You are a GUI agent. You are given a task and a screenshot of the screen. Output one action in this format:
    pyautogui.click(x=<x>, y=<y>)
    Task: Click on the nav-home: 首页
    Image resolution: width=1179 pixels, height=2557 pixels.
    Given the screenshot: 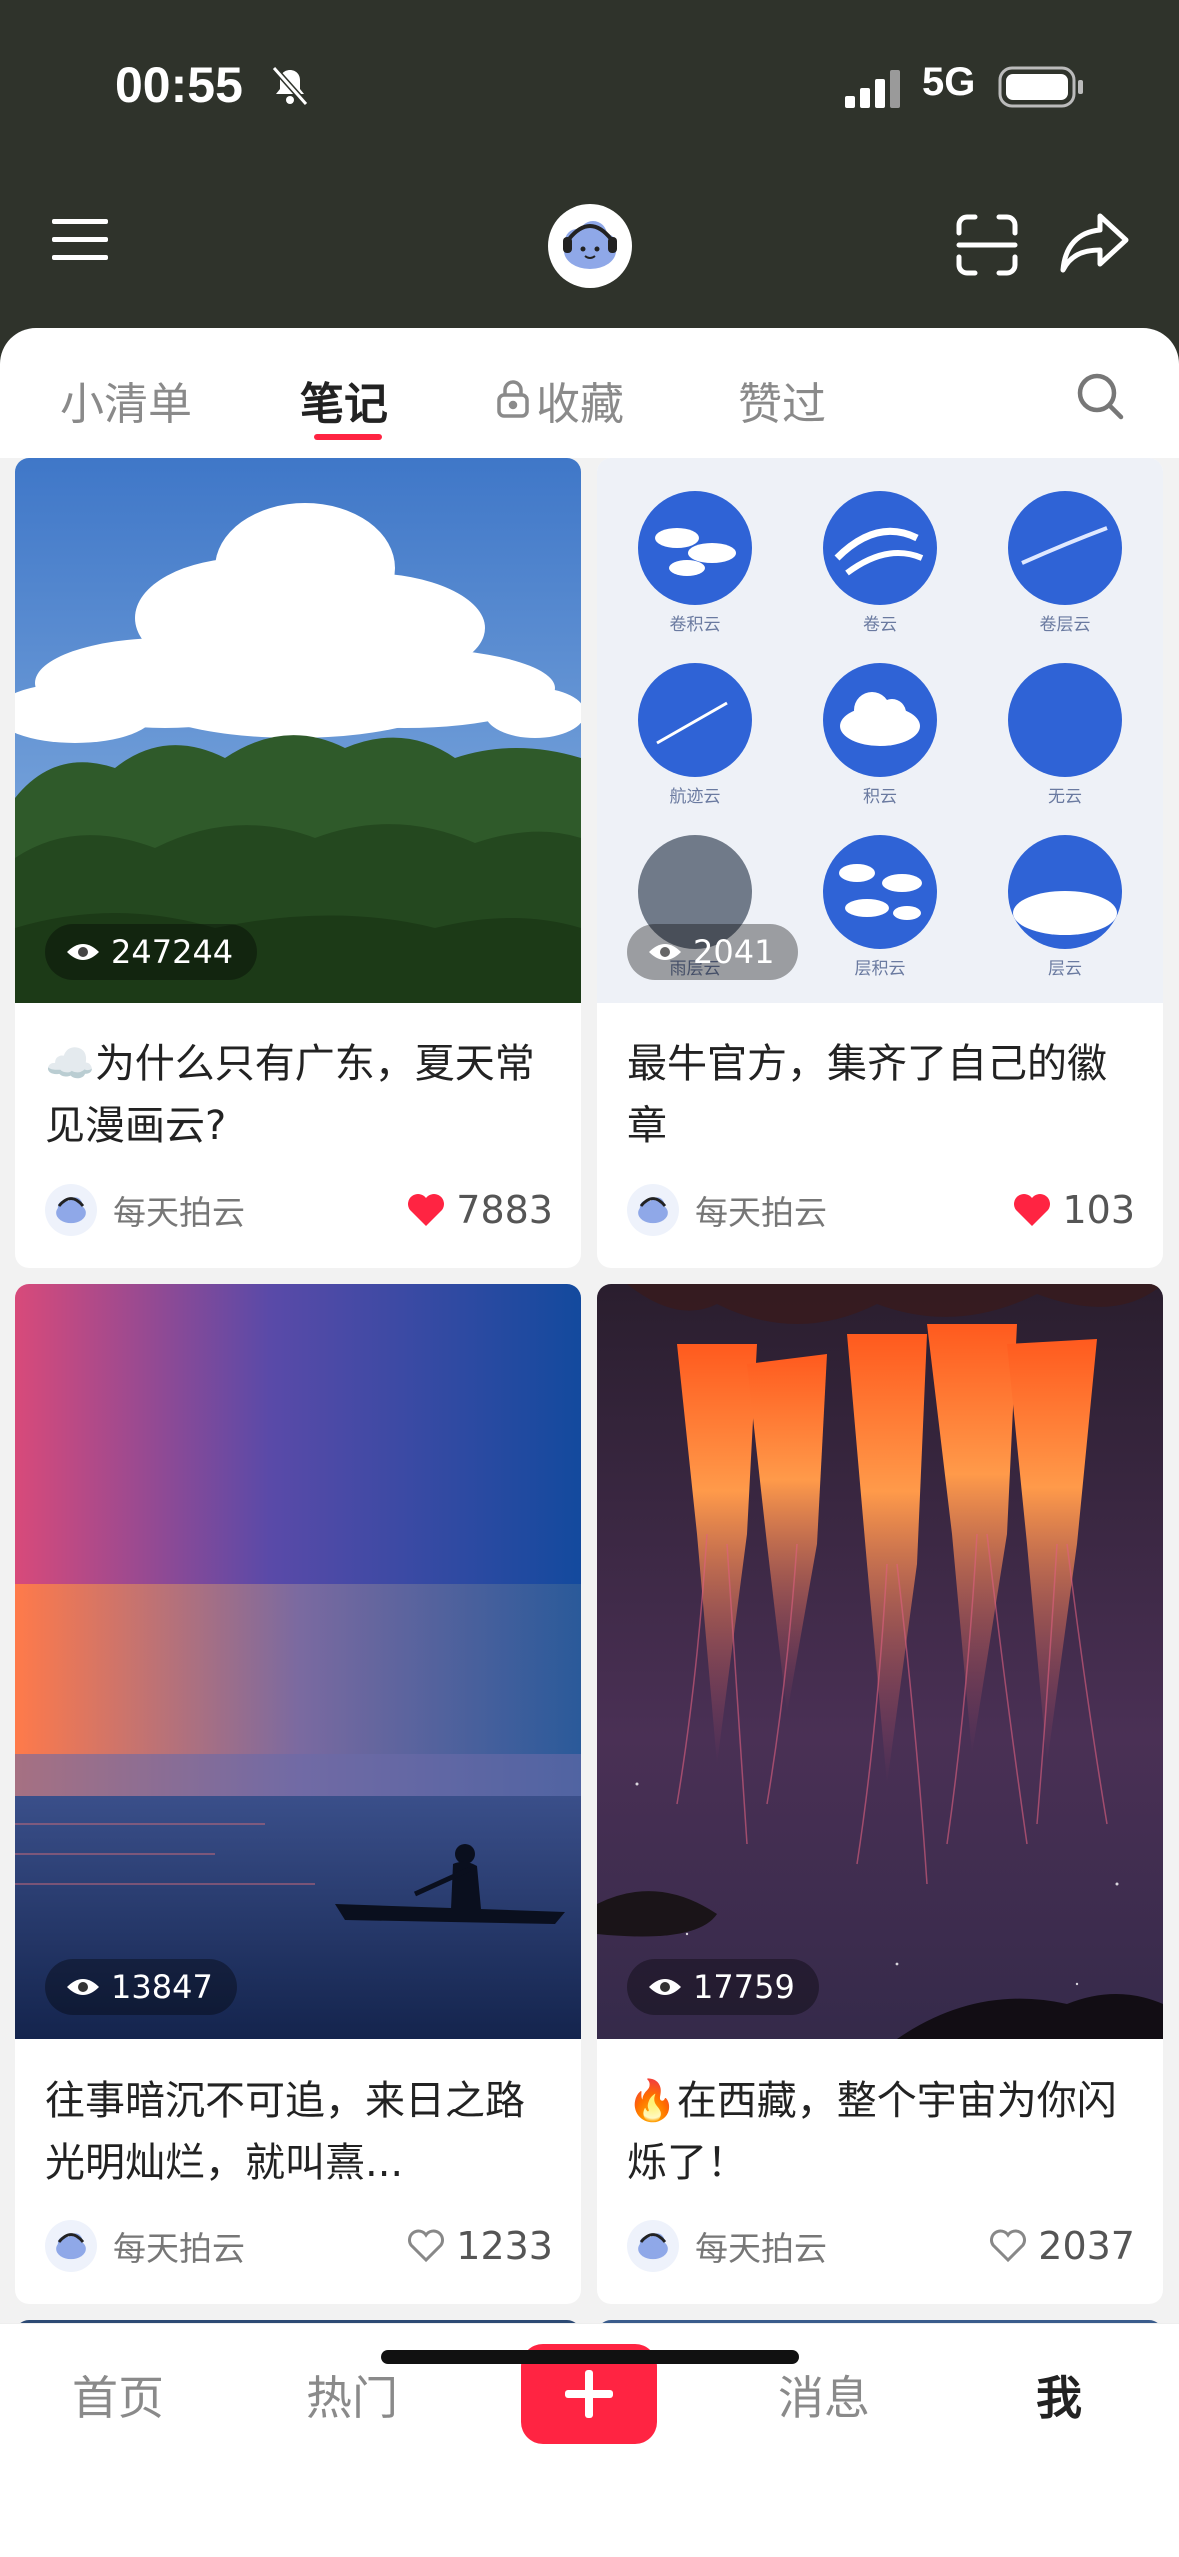 What is the action you would take?
    pyautogui.click(x=118, y=2395)
    